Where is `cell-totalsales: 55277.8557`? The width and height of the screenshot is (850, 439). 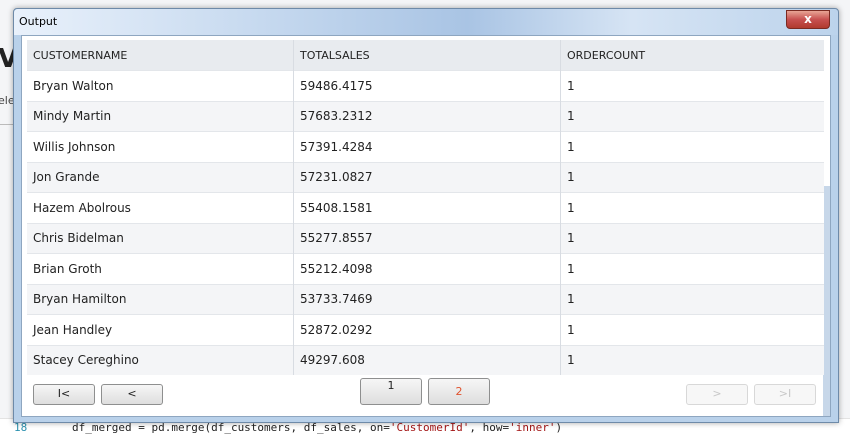 cell-totalsales: 55277.8557 is located at coordinates (427, 238).